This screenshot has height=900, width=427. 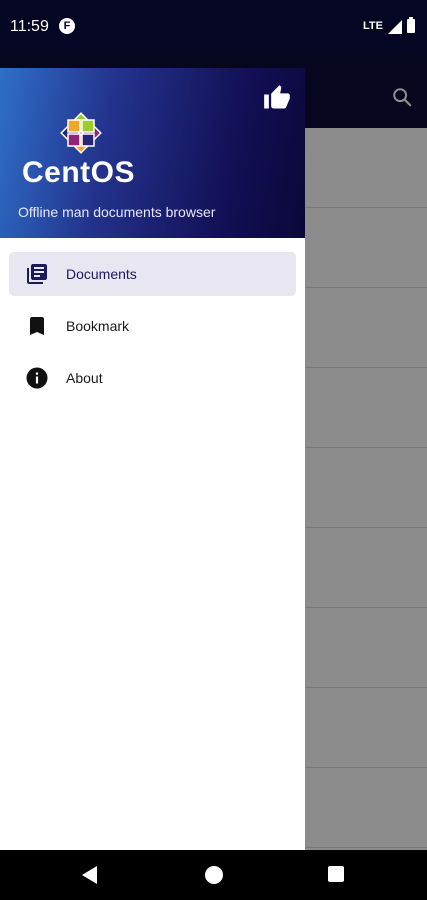 I want to click on documents-icon, so click(x=37, y=274).